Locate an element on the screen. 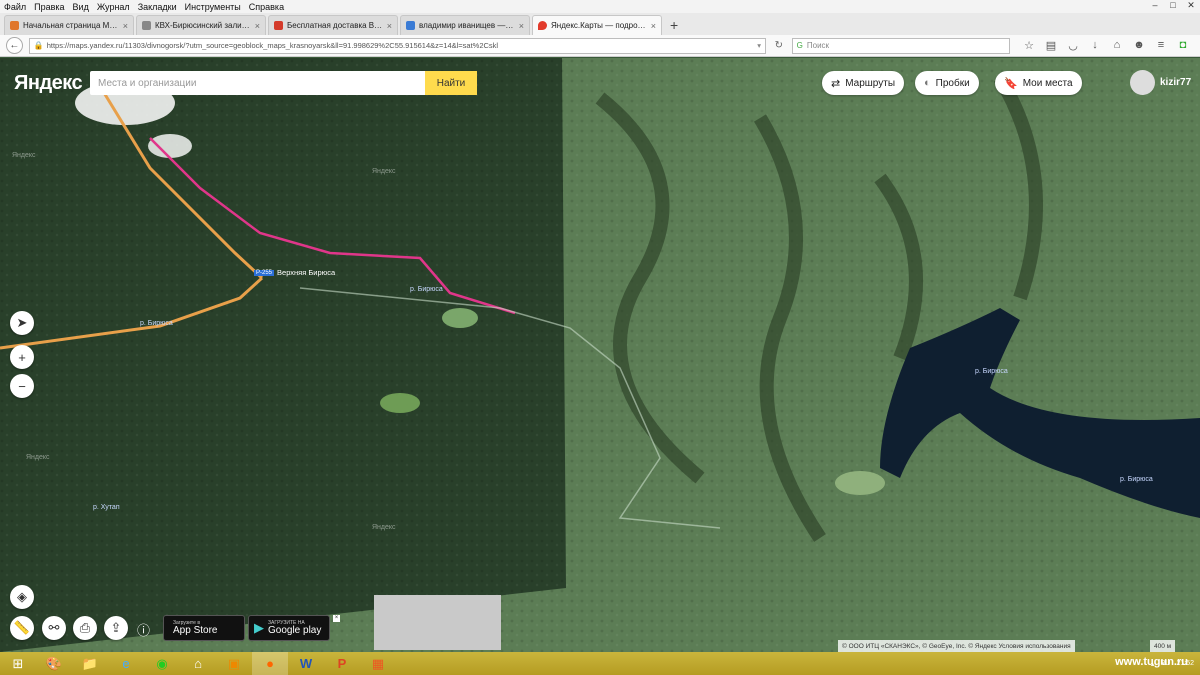 Image resolution: width=1200 pixels, height=675 pixels. spotify-icon: ◉ is located at coordinates (162, 663).